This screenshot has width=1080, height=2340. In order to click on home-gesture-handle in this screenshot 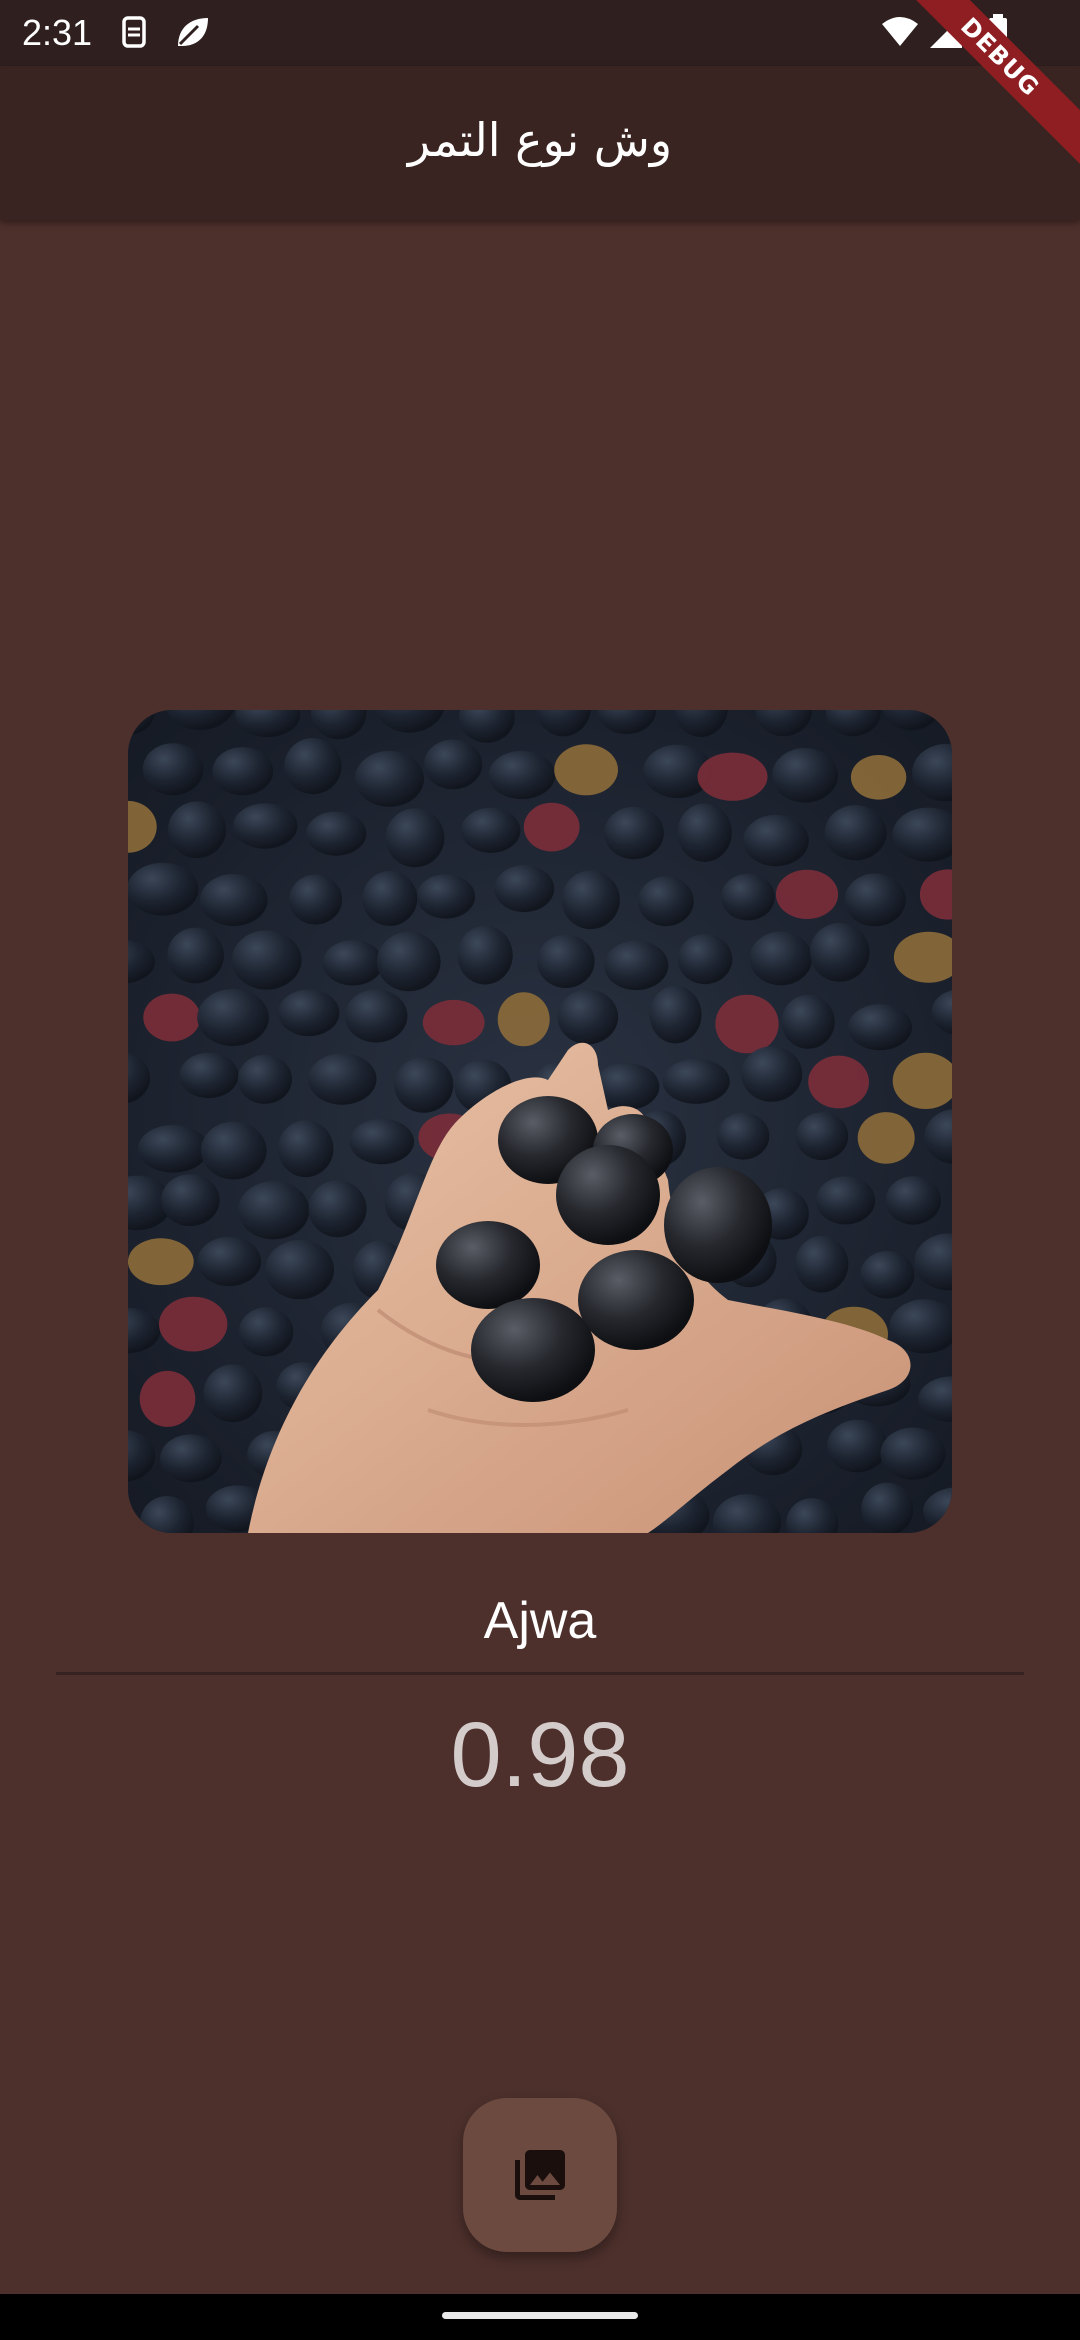, I will do `click(540, 2315)`.